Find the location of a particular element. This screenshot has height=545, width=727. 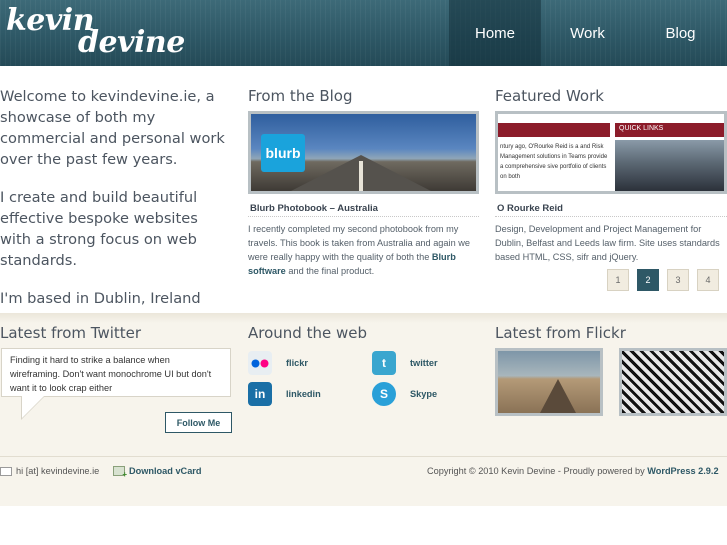

download-vcard-link: Download vCard is located at coordinates (157, 472).